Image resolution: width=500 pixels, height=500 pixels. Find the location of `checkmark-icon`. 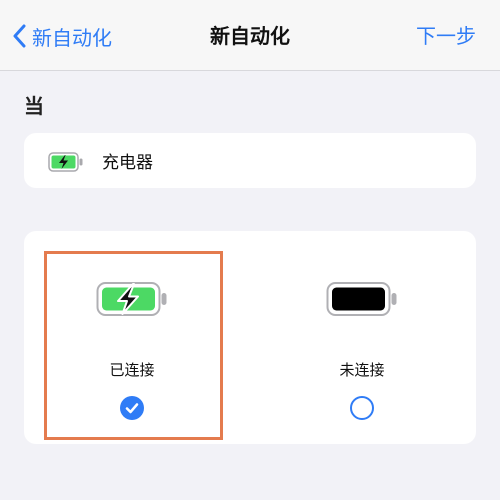

checkmark-icon is located at coordinates (132, 408).